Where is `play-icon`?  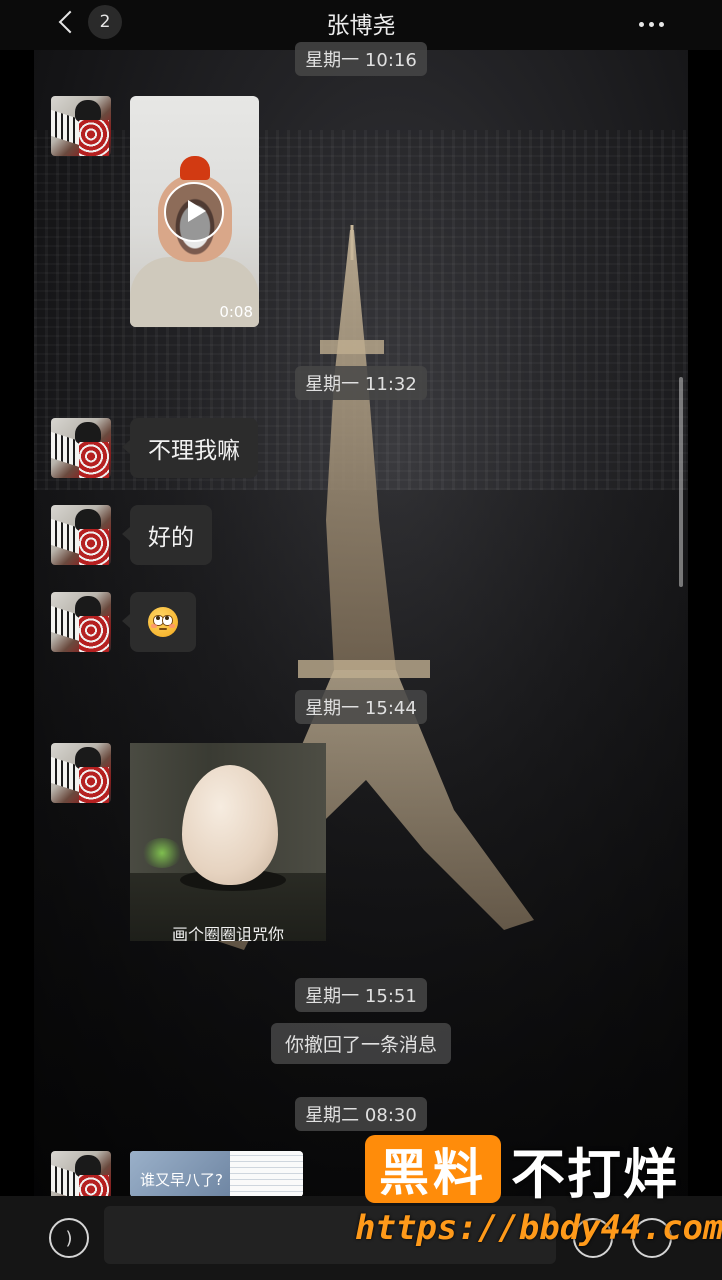 play-icon is located at coordinates (194, 212).